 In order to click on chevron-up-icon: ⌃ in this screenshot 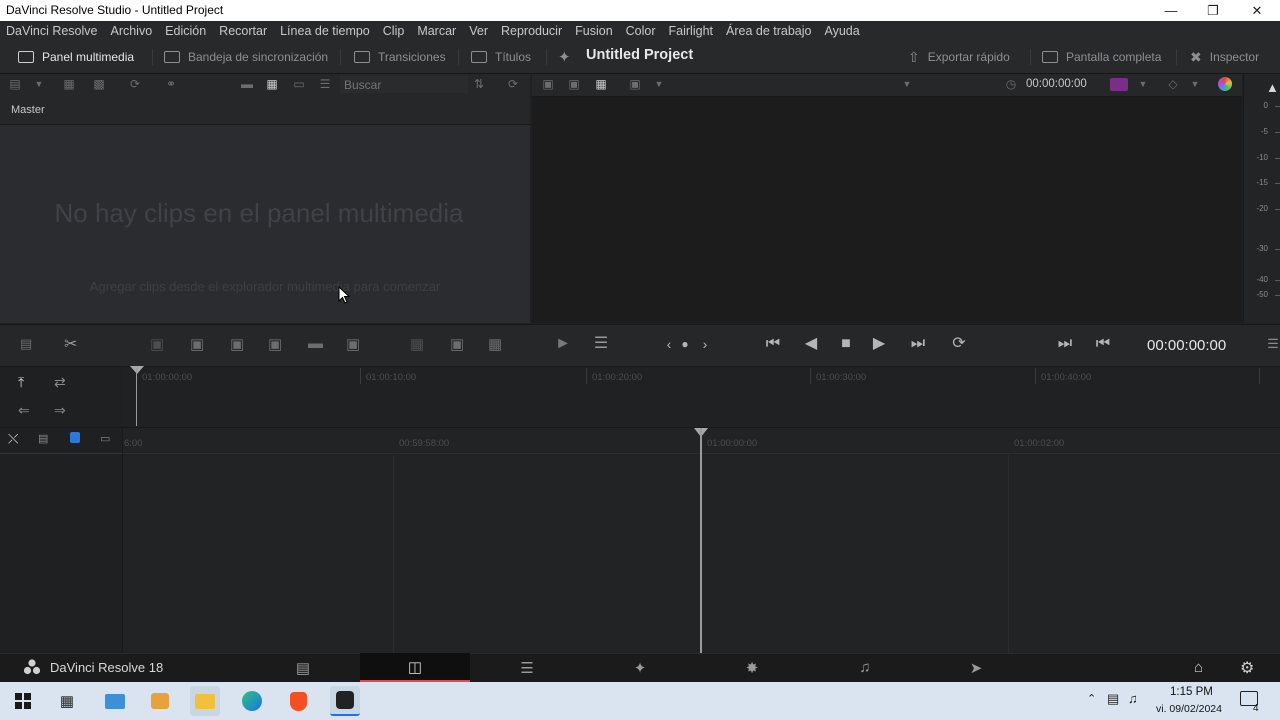, I will do `click(1091, 698)`.